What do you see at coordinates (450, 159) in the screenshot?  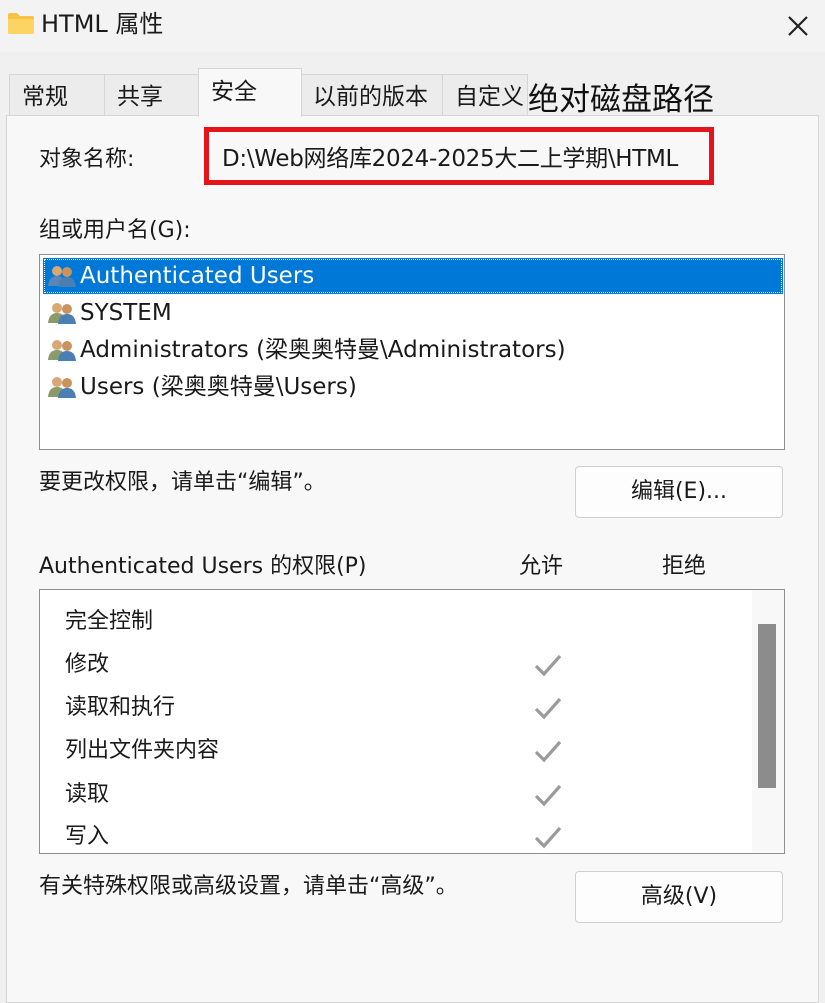 I see `object-path: D:\Web网络库2024-2025大二上学期\HTML` at bounding box center [450, 159].